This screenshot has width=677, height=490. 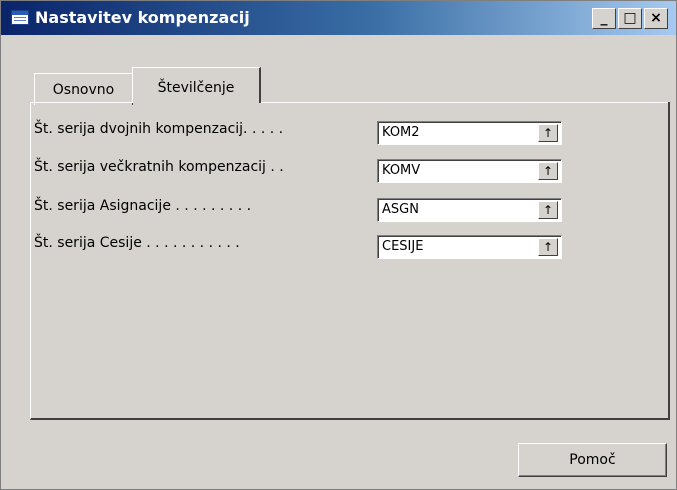 I want to click on field-dvojne: KOM2 ↑, so click(x=469, y=133).